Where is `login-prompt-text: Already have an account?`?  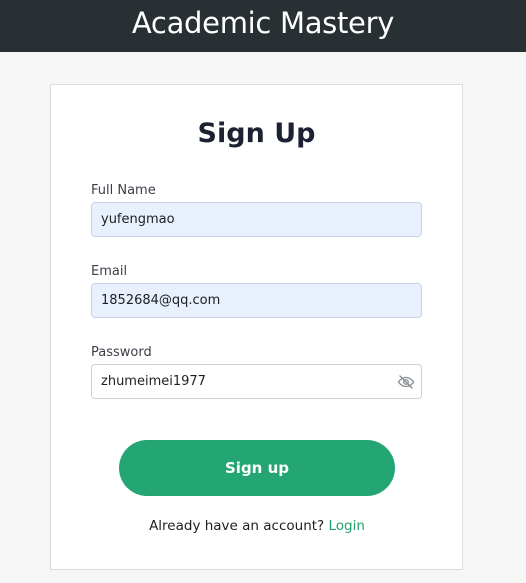
login-prompt-text: Already have an account? is located at coordinates (237, 526).